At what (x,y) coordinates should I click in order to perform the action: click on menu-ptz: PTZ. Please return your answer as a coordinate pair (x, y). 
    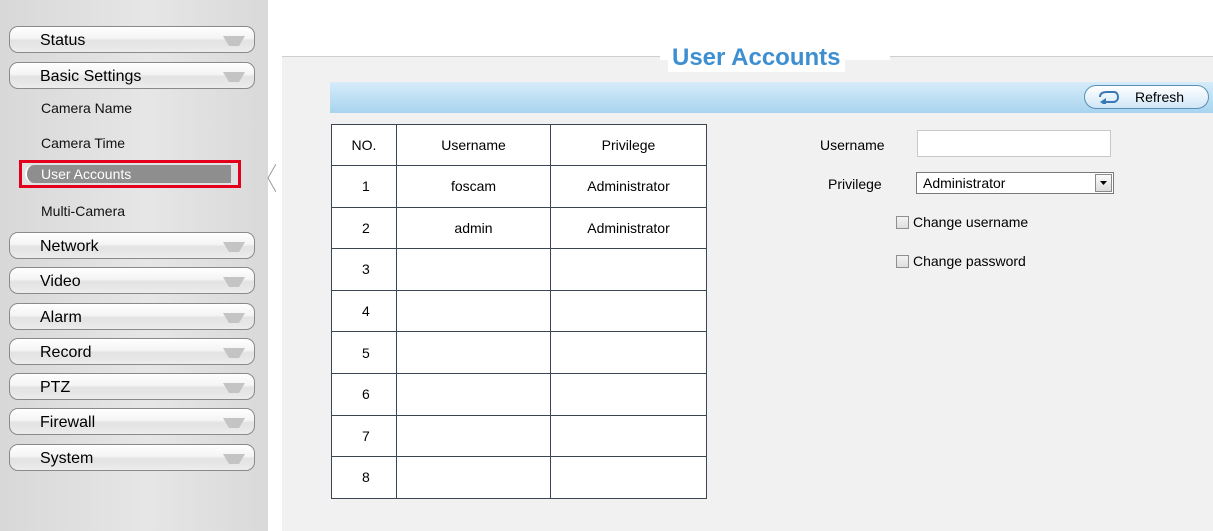
    Looking at the image, I should click on (132, 386).